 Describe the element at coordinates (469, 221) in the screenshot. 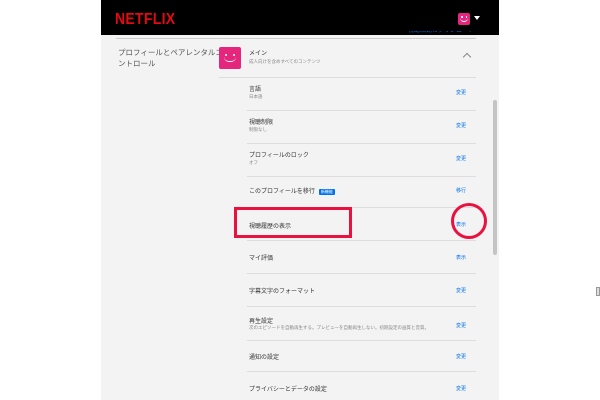

I see `highlight-circle` at that location.